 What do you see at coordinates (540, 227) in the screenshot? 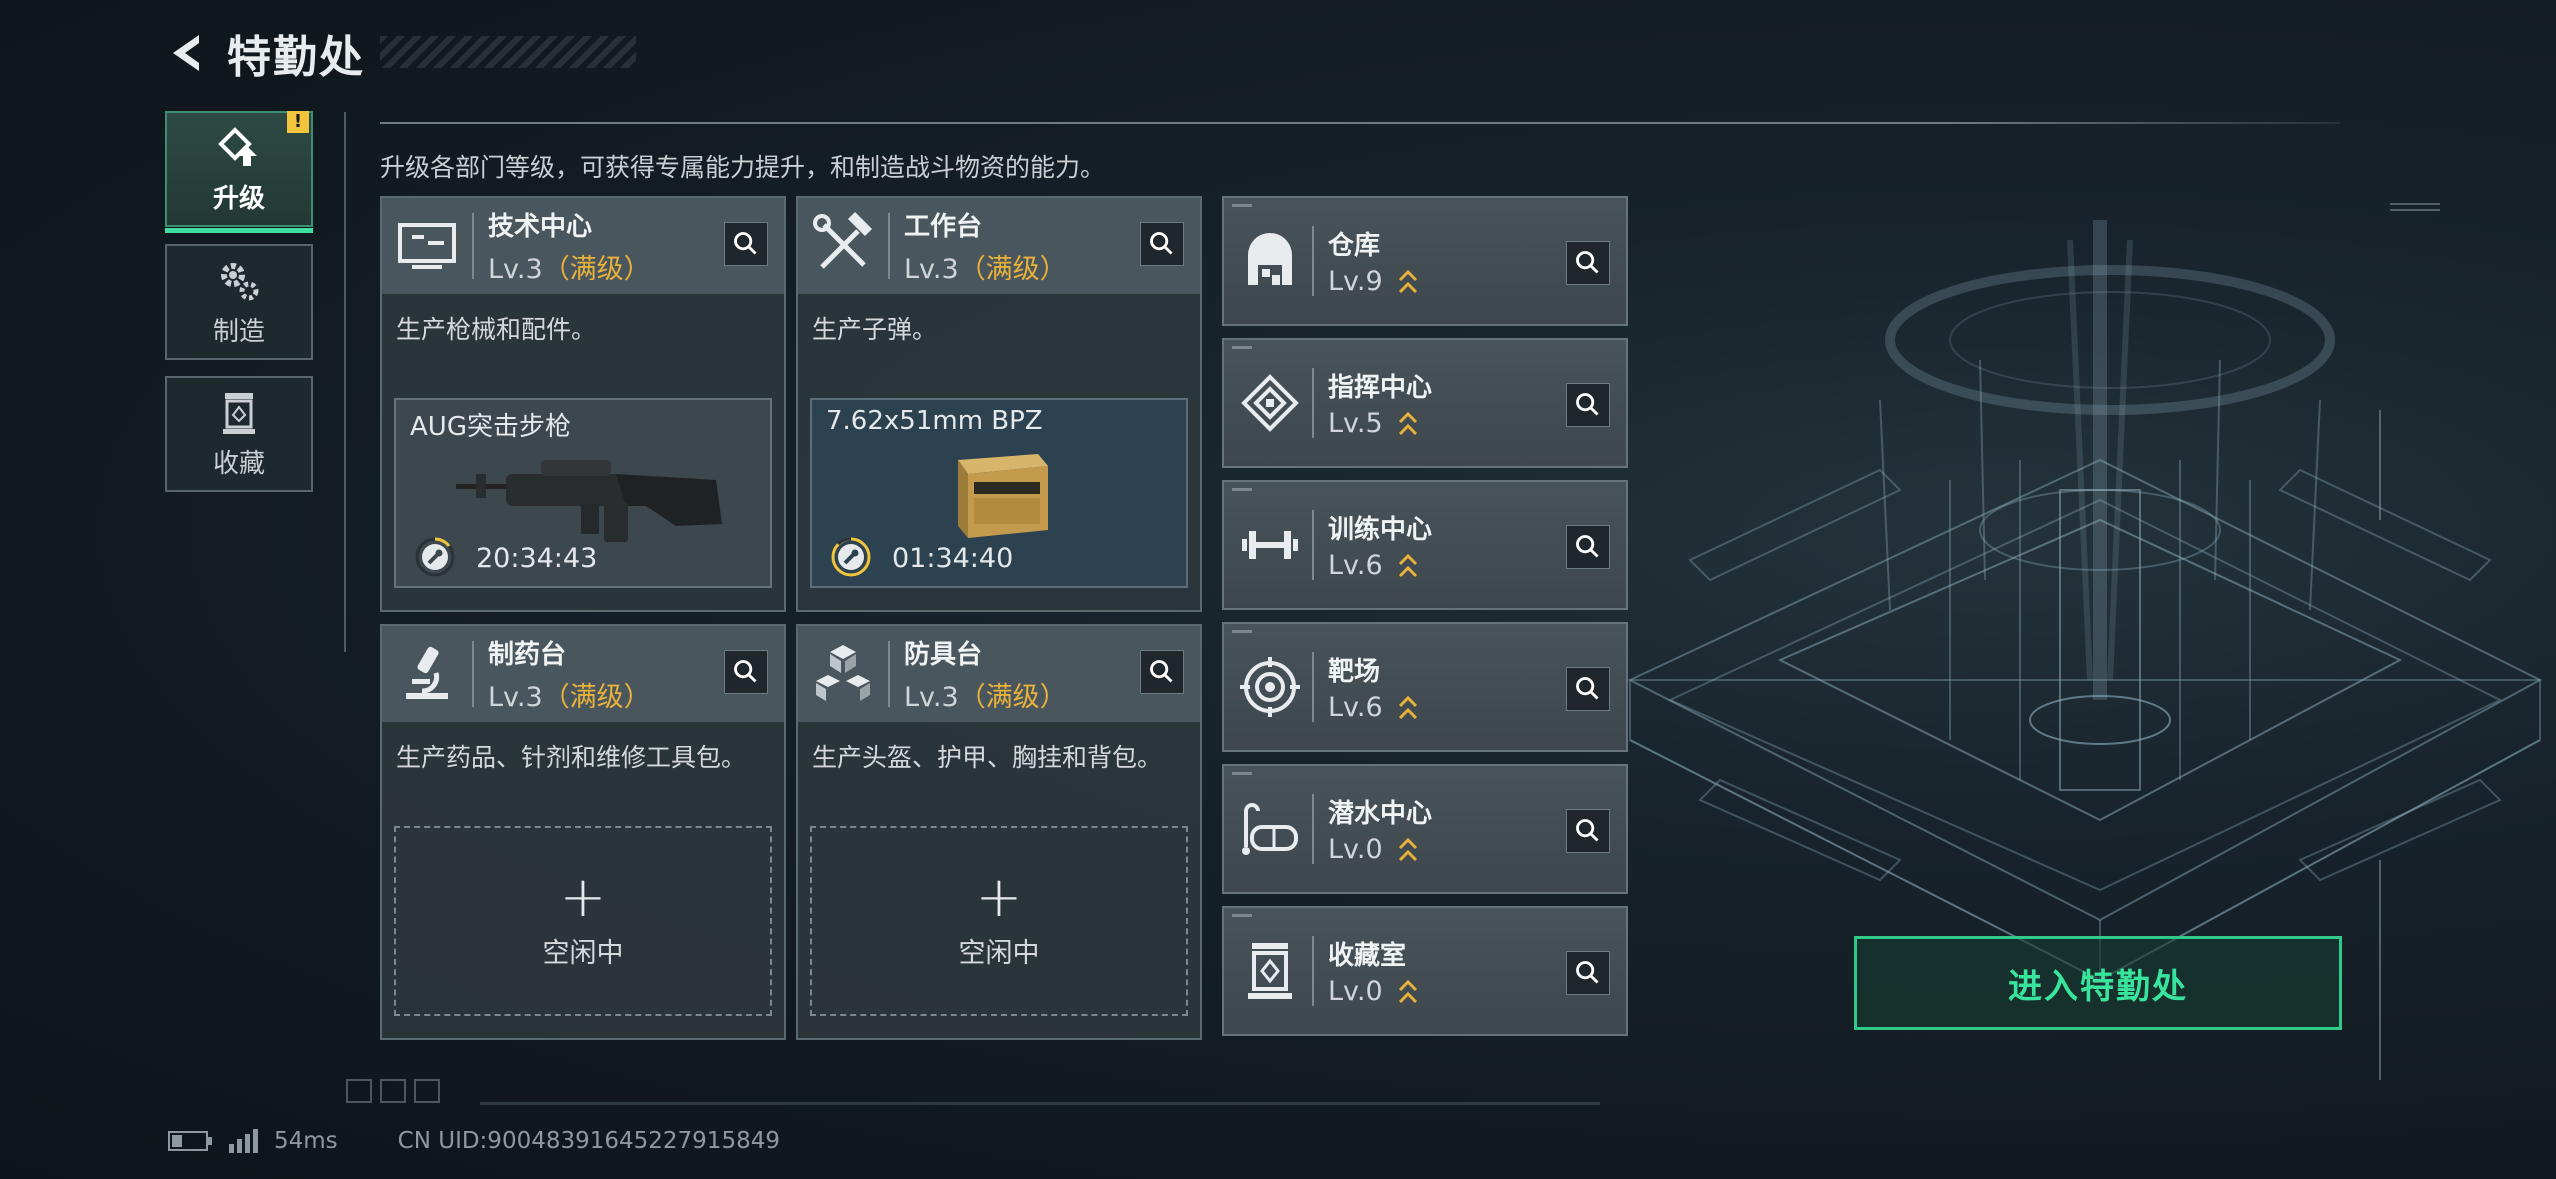
I see `dept-name: 技术中心` at bounding box center [540, 227].